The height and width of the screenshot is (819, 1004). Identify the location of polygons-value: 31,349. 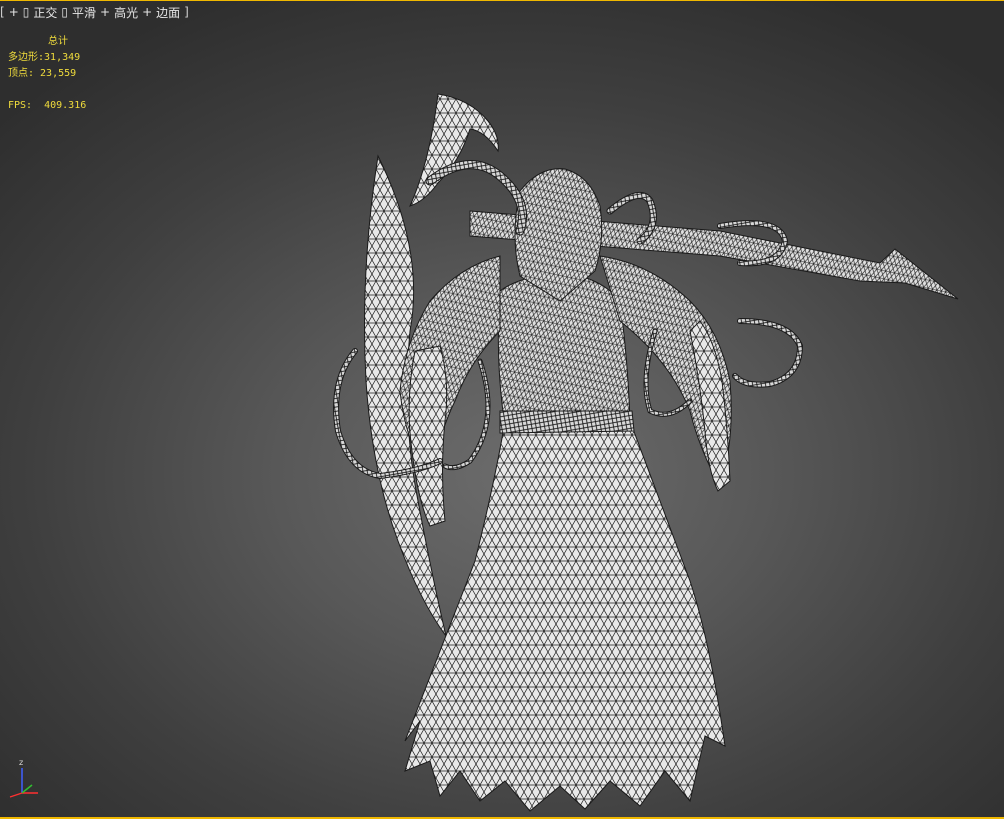
(62, 57).